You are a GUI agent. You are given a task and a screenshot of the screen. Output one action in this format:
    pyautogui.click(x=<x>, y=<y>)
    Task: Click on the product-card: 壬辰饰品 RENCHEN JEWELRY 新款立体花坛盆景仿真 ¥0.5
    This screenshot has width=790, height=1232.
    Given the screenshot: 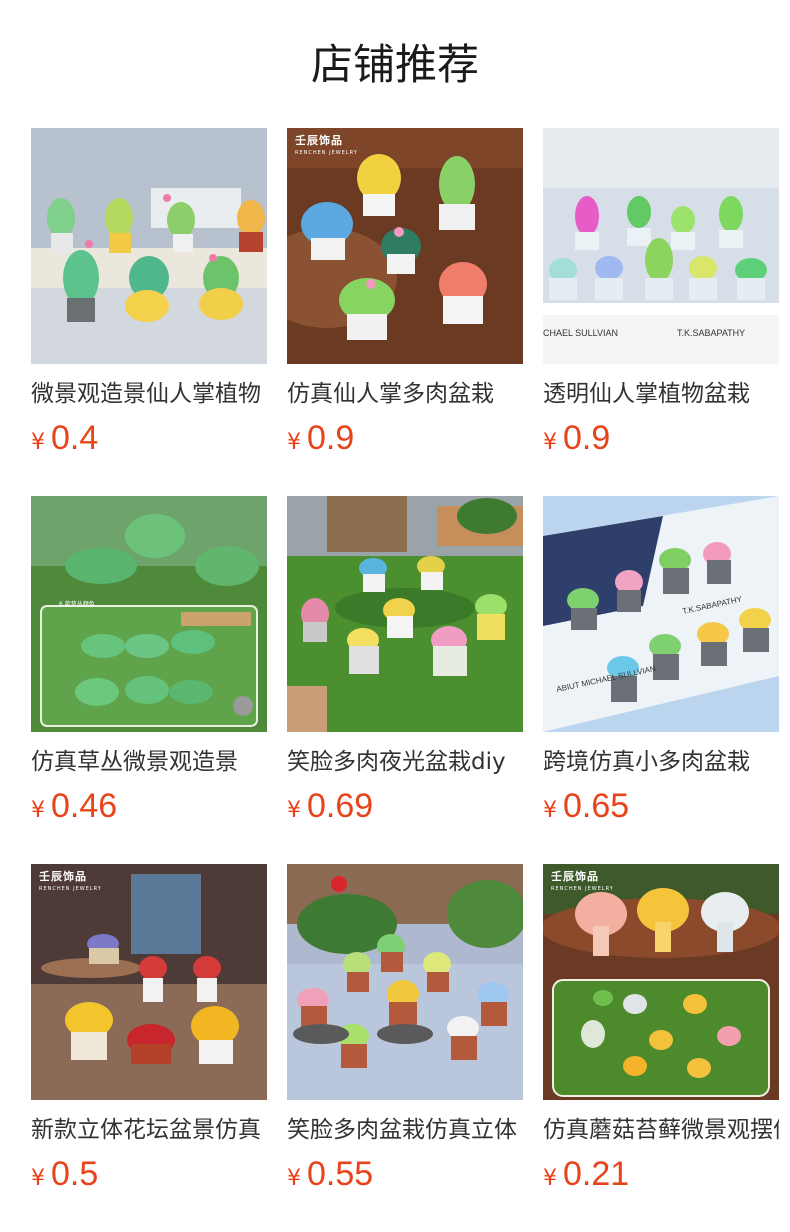 What is the action you would take?
    pyautogui.click(x=149, y=1030)
    